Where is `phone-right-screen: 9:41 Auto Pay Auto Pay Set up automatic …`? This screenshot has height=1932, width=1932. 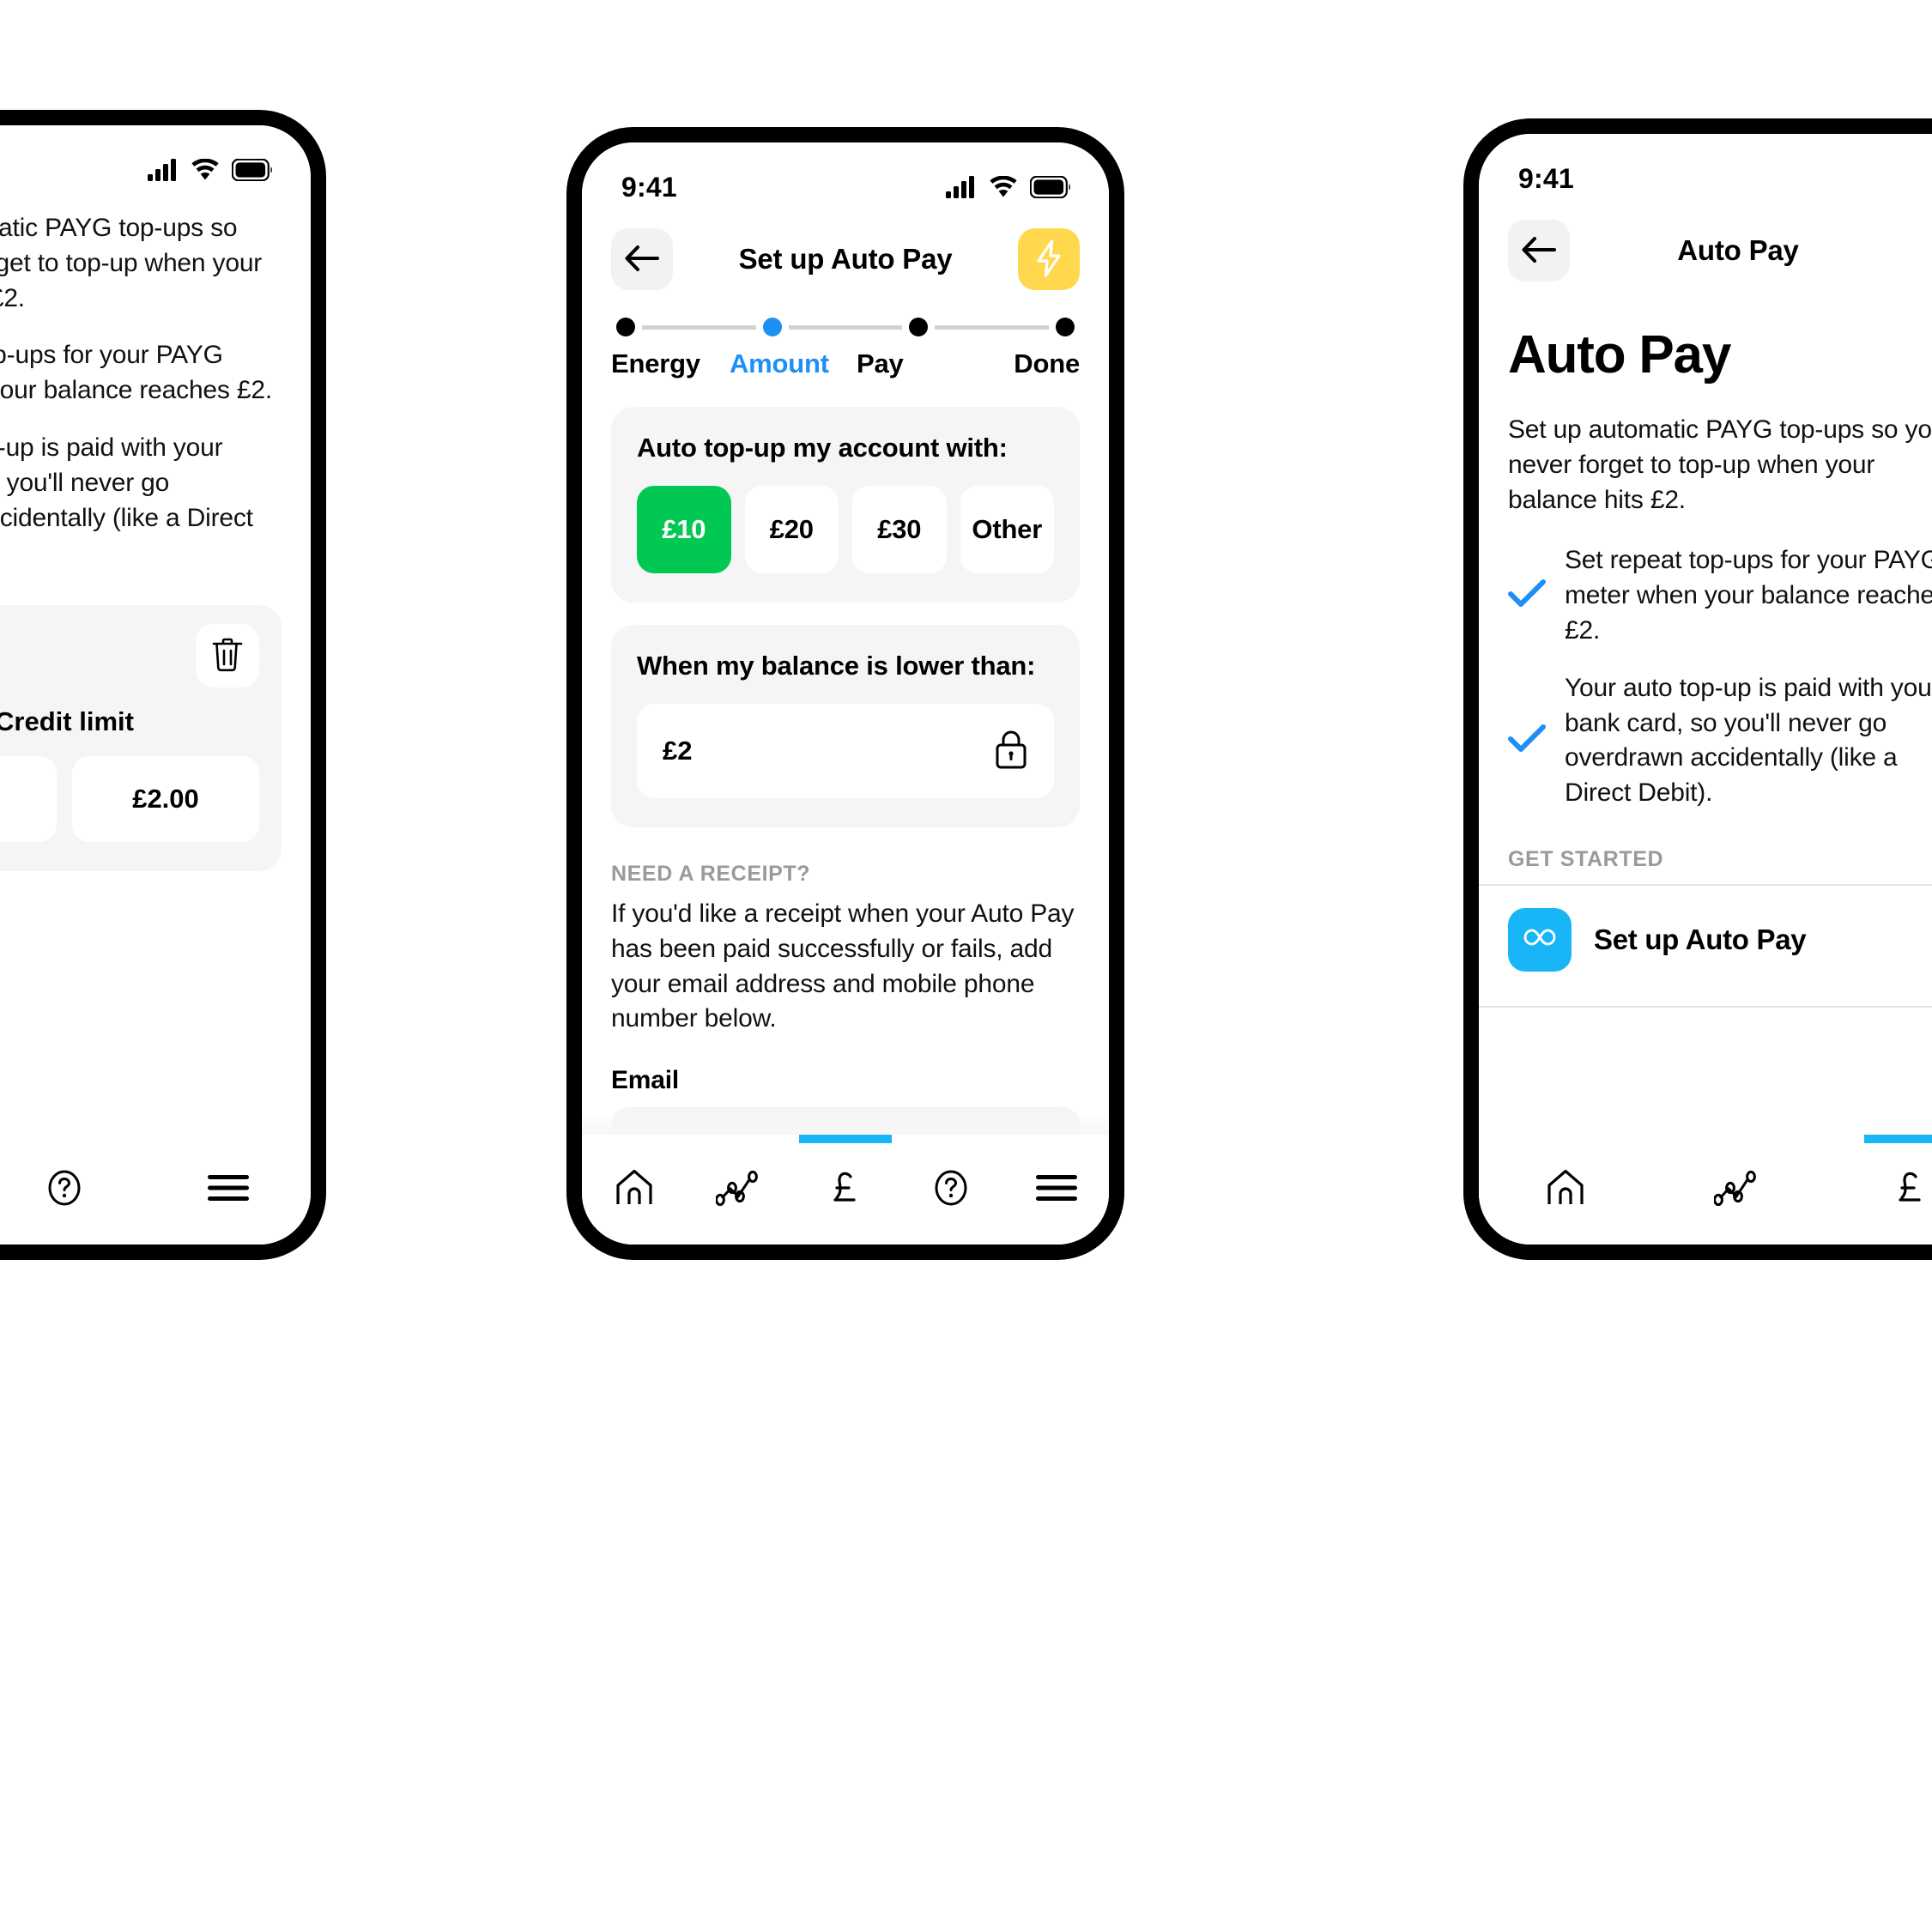
phone-right-screen: 9:41 Auto Pay Auto Pay Set up automatic … is located at coordinates (1706, 690).